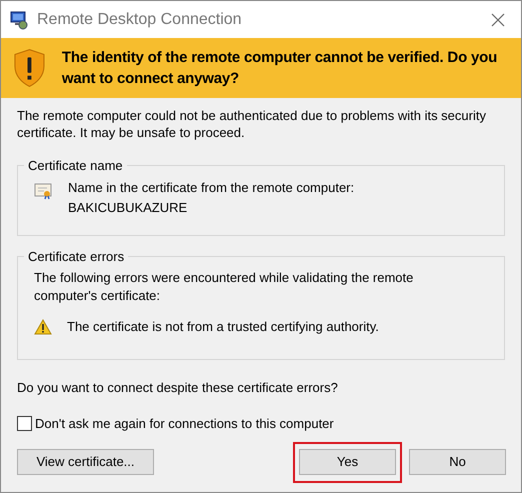 The width and height of the screenshot is (522, 493). I want to click on dialog-button: Yes, so click(347, 462).